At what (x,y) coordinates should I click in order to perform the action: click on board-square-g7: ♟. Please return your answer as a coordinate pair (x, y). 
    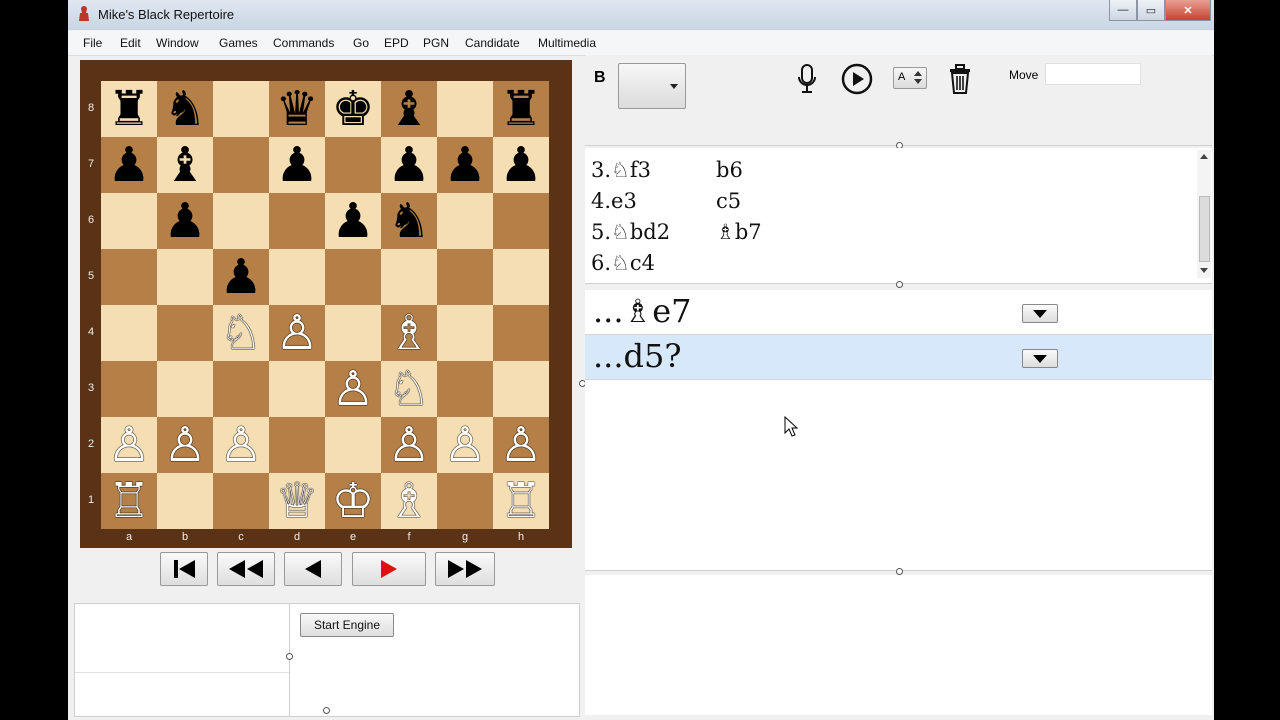
    Looking at the image, I should click on (465, 165).